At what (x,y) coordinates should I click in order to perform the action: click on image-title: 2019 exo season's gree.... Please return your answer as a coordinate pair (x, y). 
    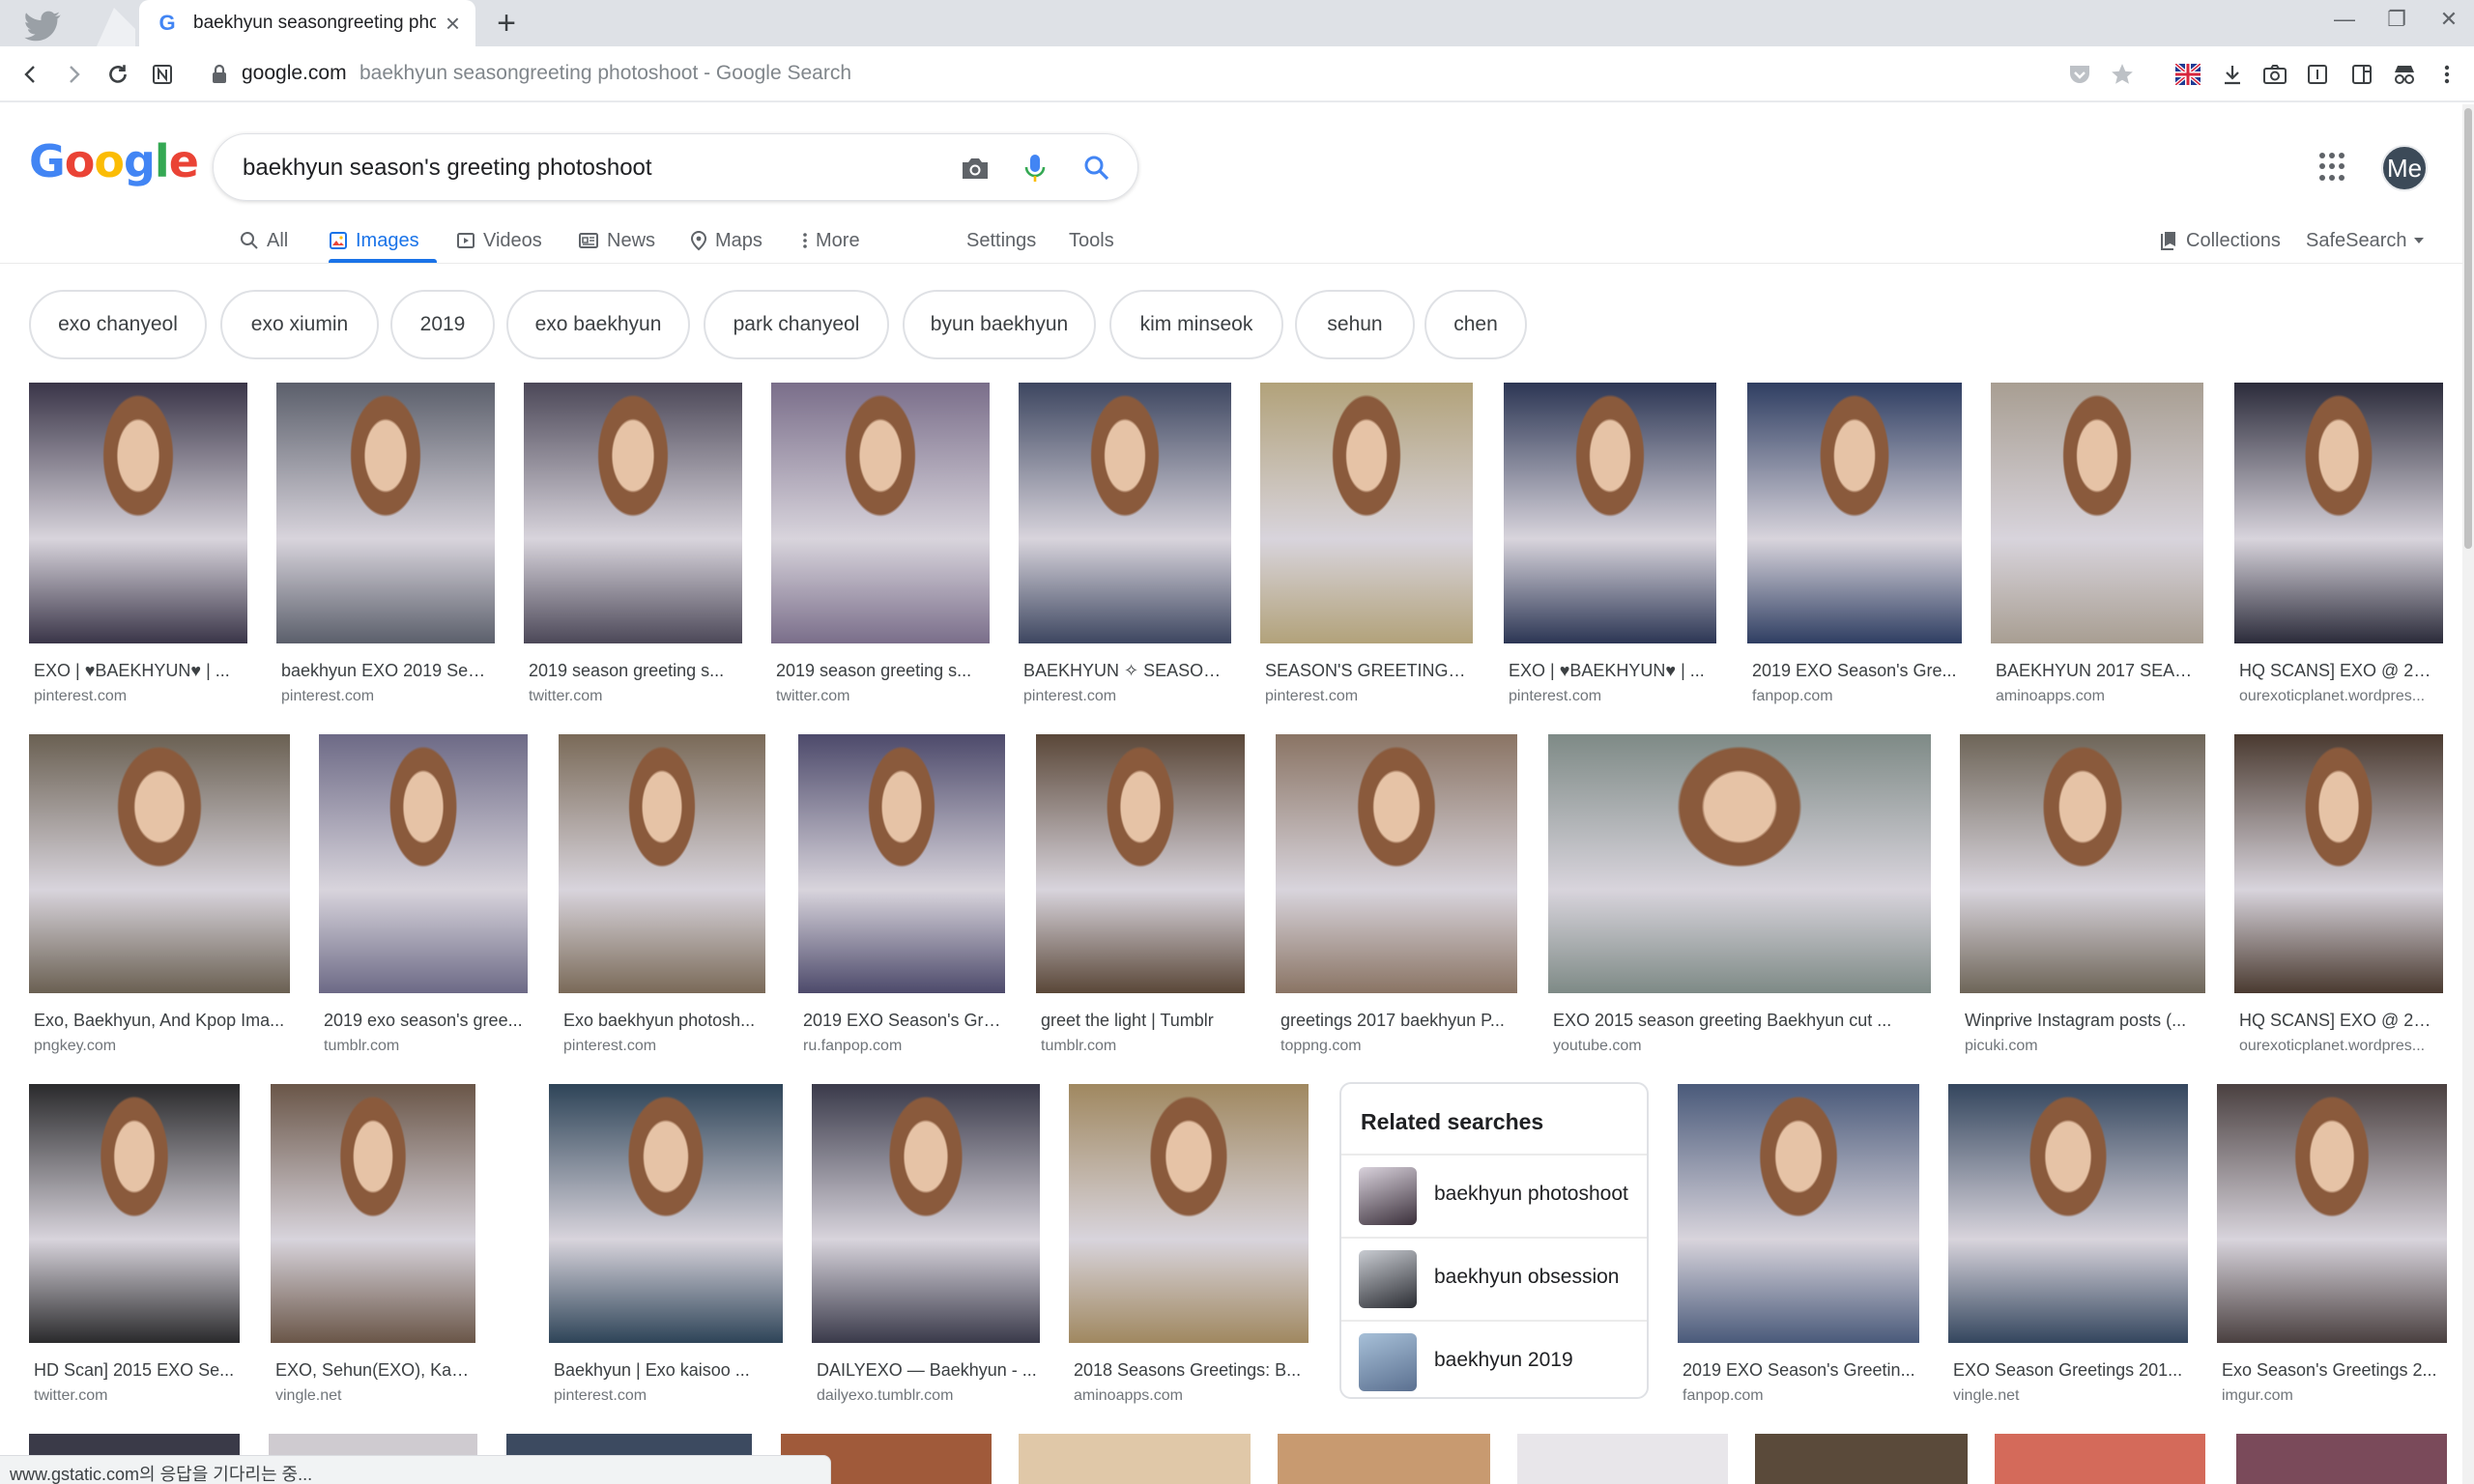
    Looking at the image, I should click on (424, 1021).